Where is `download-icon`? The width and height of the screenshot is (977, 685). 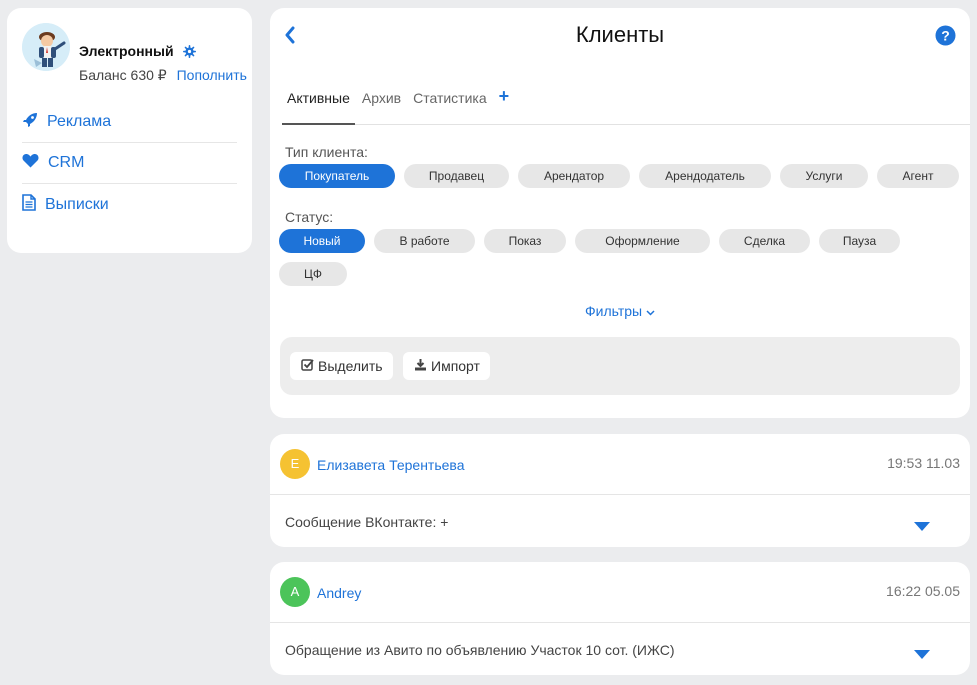 download-icon is located at coordinates (422, 366).